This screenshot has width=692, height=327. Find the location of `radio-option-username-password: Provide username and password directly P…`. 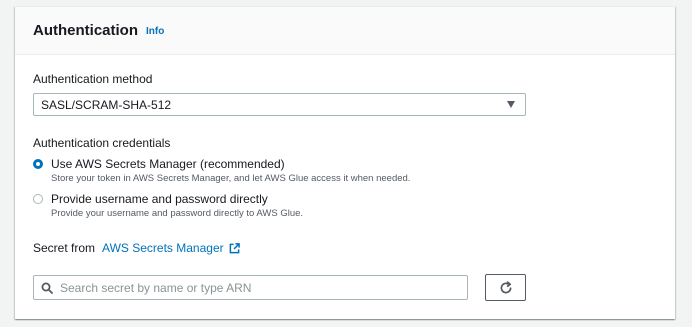

radio-option-username-password: Provide username and password directly P… is located at coordinates (168, 206).